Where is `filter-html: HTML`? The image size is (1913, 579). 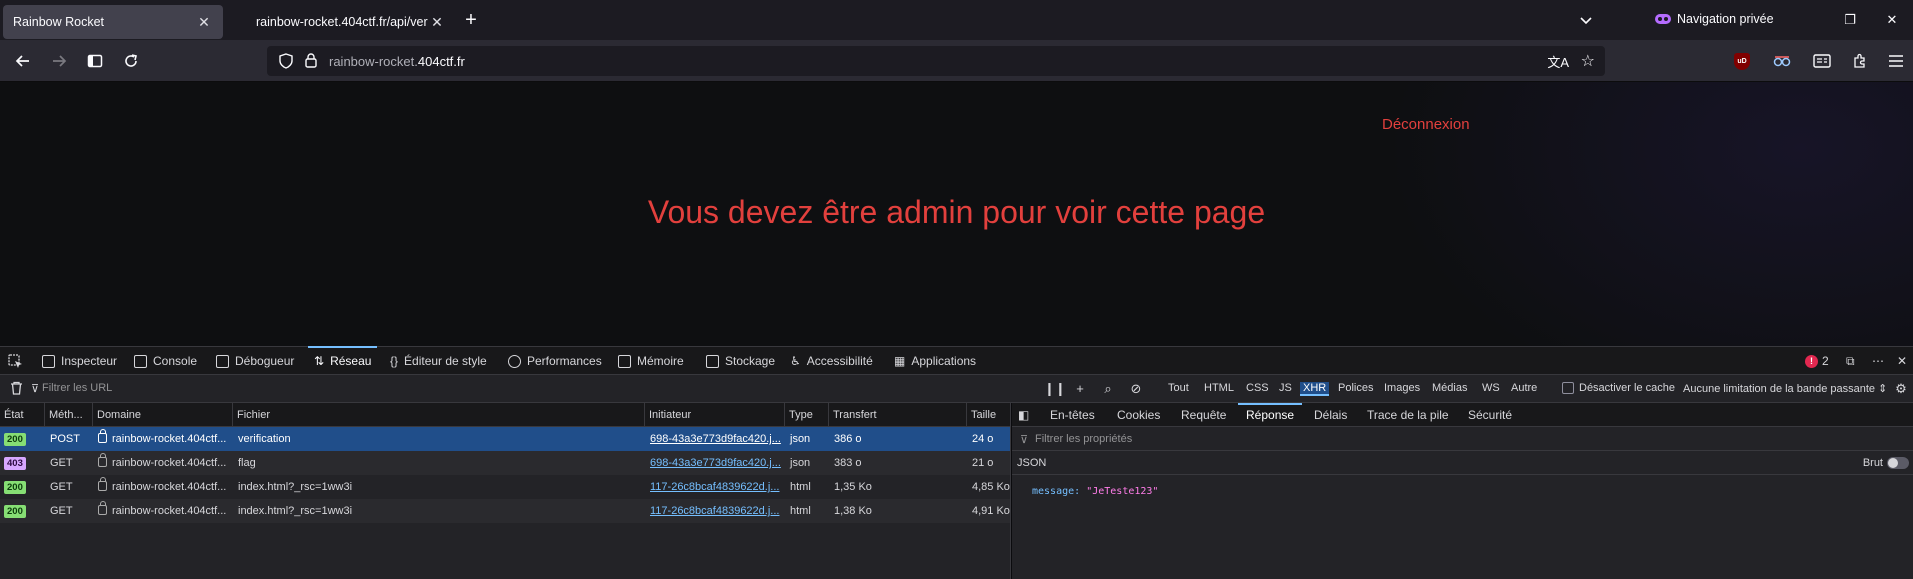
filter-html: HTML is located at coordinates (1219, 388).